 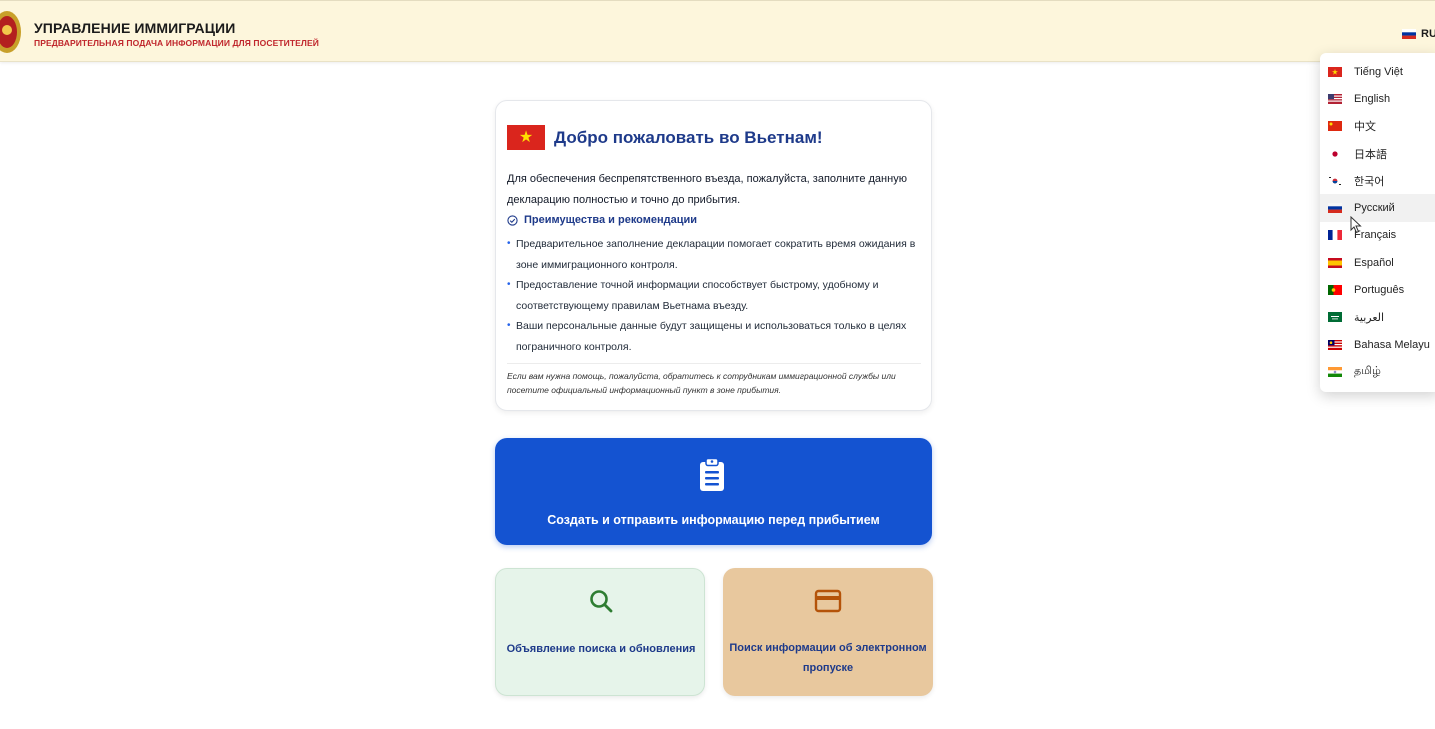 What do you see at coordinates (1377, 235) in the screenshot?
I see `language-option-french: Français` at bounding box center [1377, 235].